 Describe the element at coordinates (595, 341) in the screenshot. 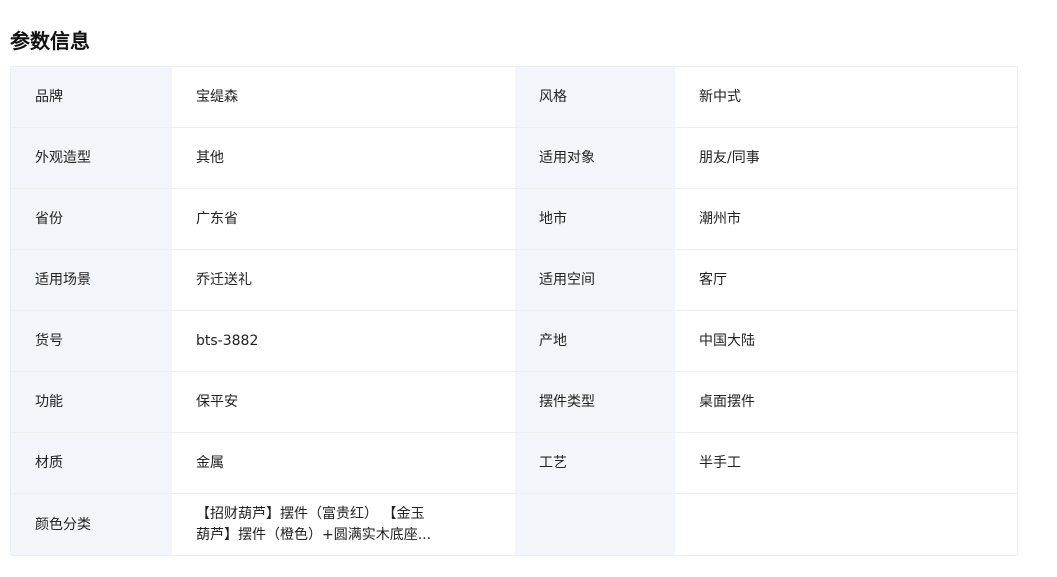

I see `param-label-origin: 产地` at that location.